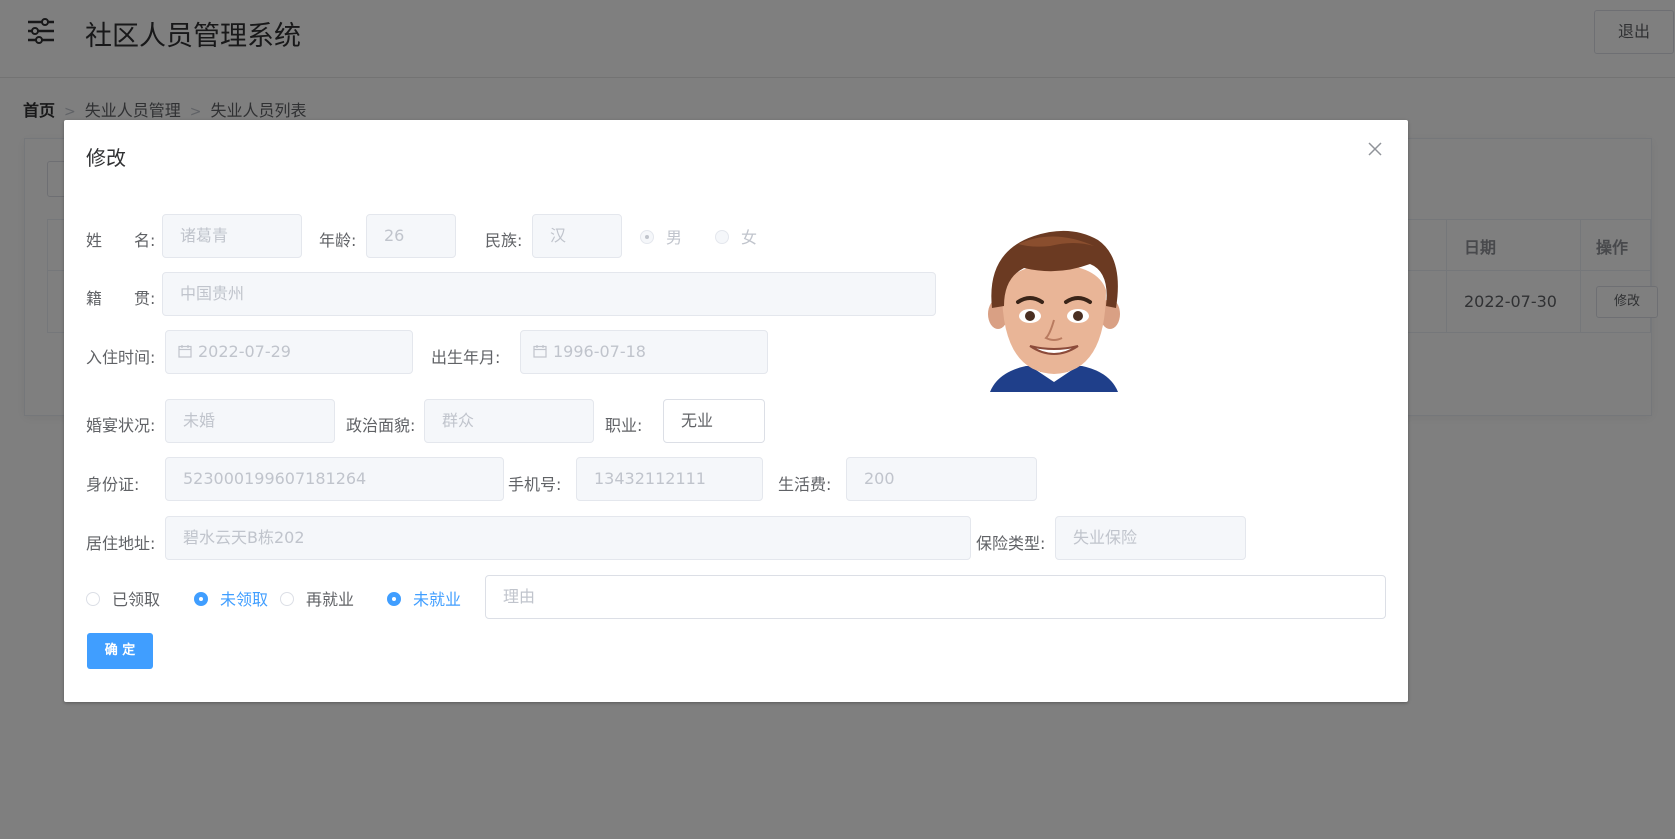 The width and height of the screenshot is (1675, 839). What do you see at coordinates (714, 421) in the screenshot?
I see `occupation-field: 无业` at bounding box center [714, 421].